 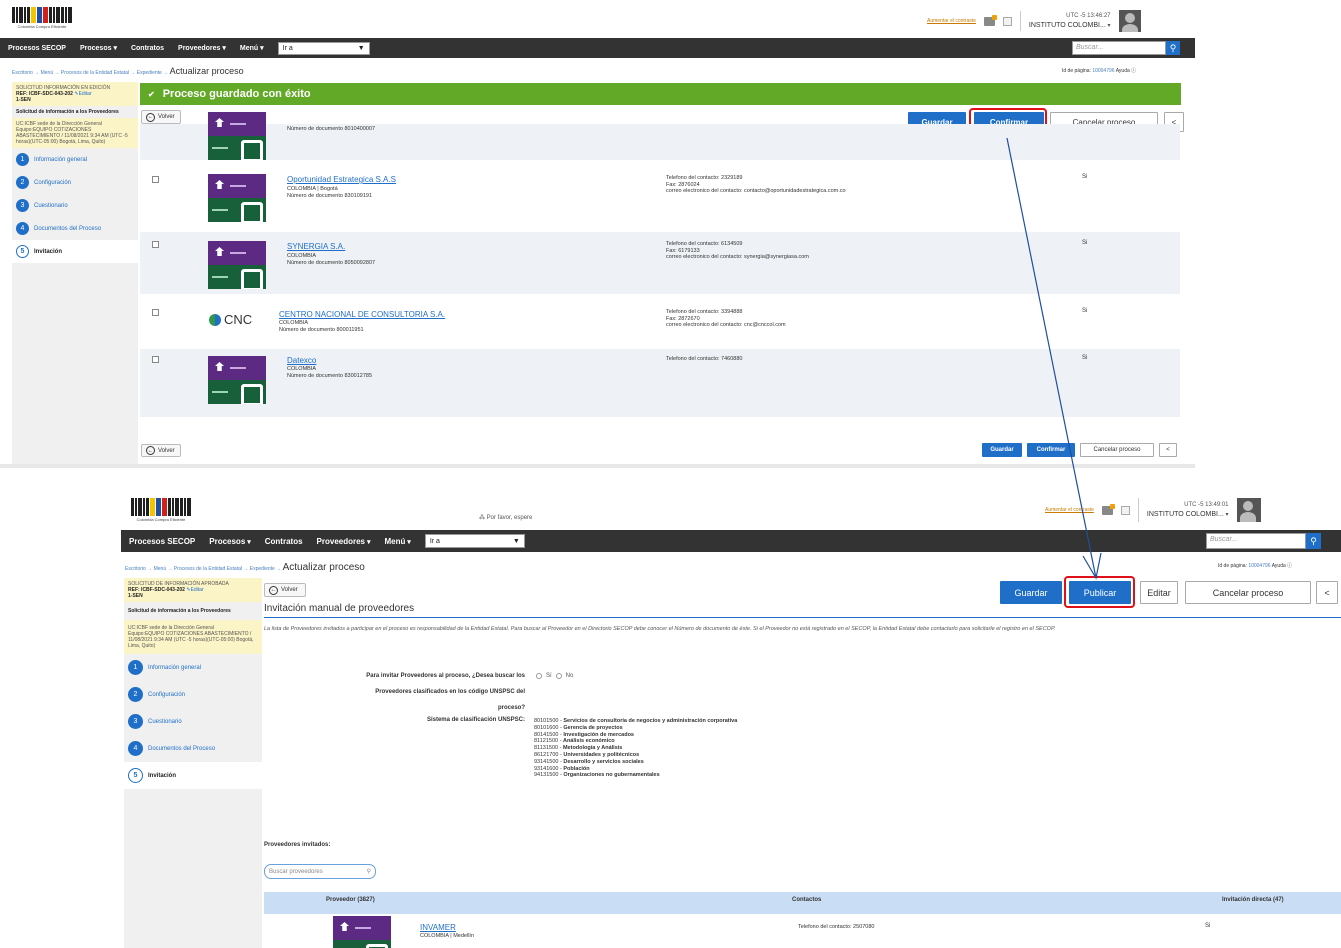 I want to click on connector-arrow, so click(x=1054, y=358).